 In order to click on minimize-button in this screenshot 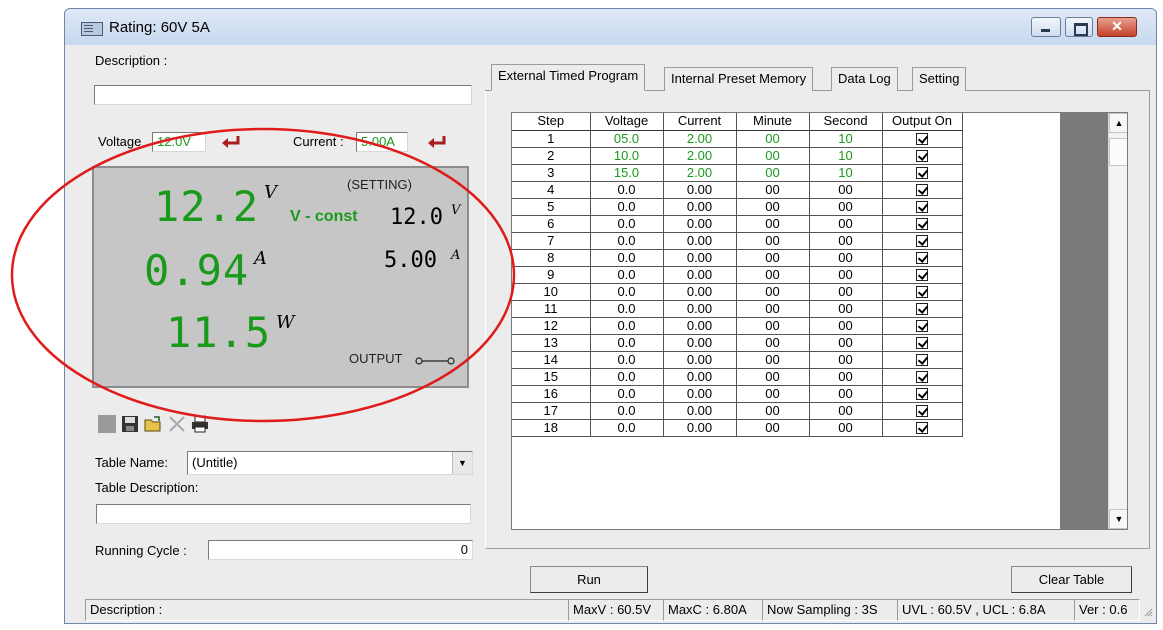, I will do `click(1046, 27)`.